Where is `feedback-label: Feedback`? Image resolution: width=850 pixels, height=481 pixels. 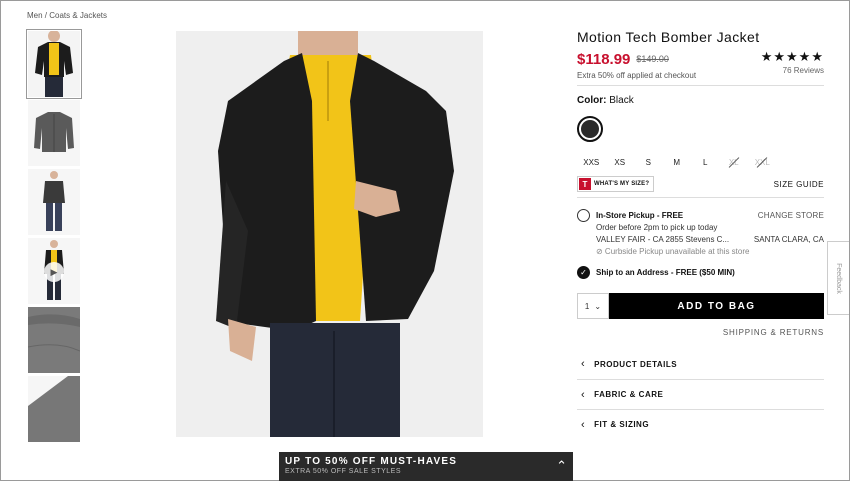
feedback-label: Feedback is located at coordinates (838, 278).